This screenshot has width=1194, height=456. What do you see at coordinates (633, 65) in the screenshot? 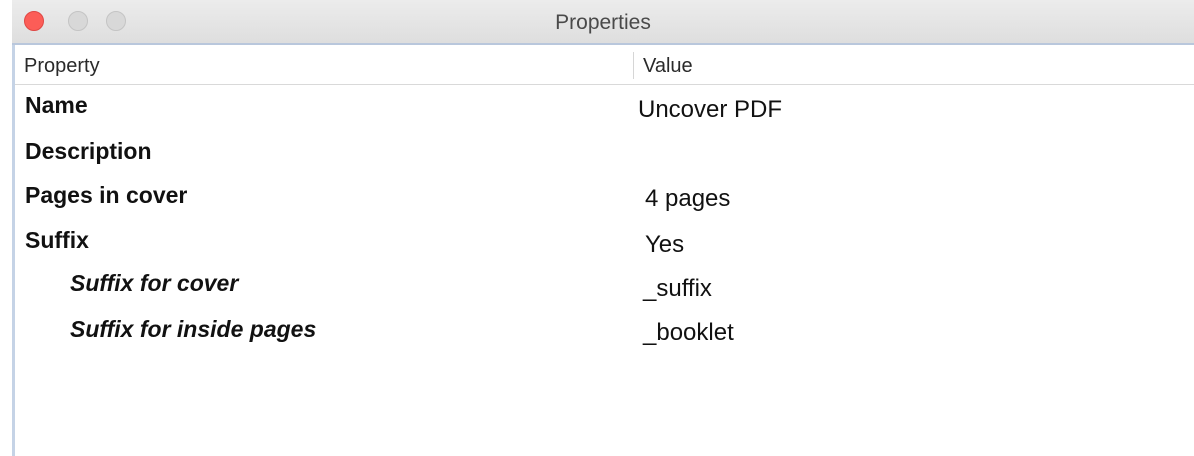
I see `column-divider` at bounding box center [633, 65].